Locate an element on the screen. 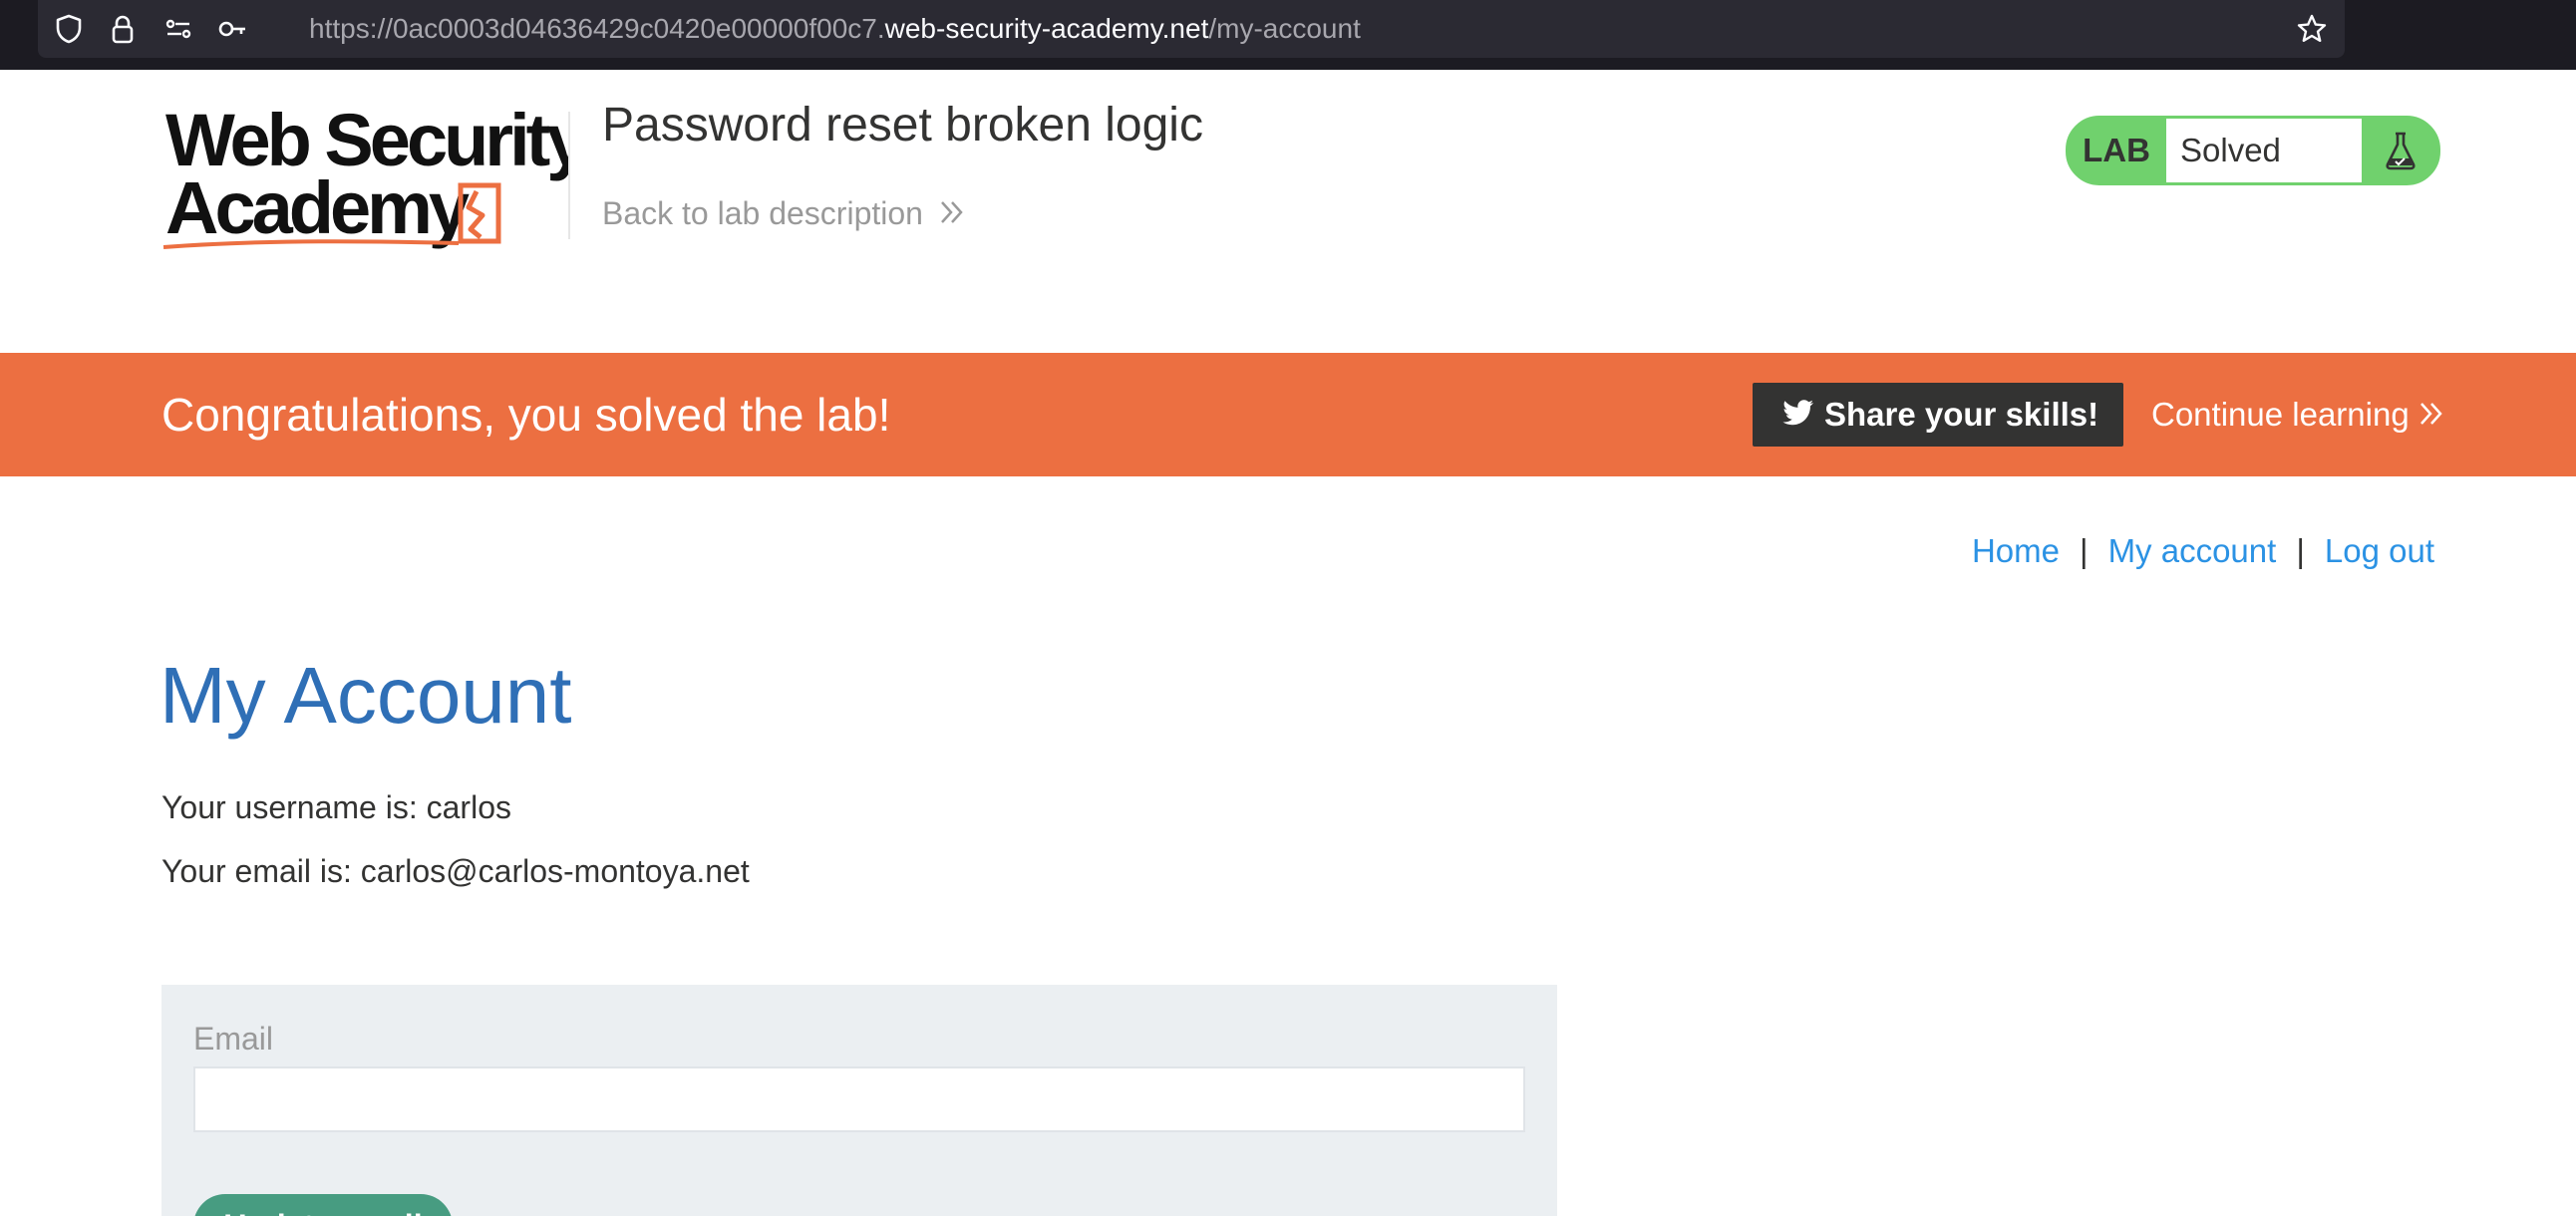 The height and width of the screenshot is (1216, 2576). back-link-label: Back to lab description is located at coordinates (762, 213).